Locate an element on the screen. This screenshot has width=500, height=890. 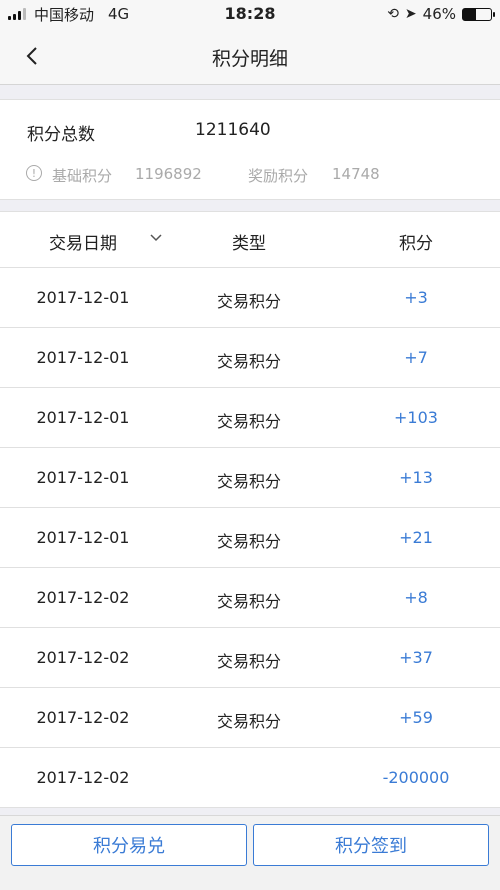
table-row: 2017-12-01 交易积分 +21 is located at coordinates (250, 538).